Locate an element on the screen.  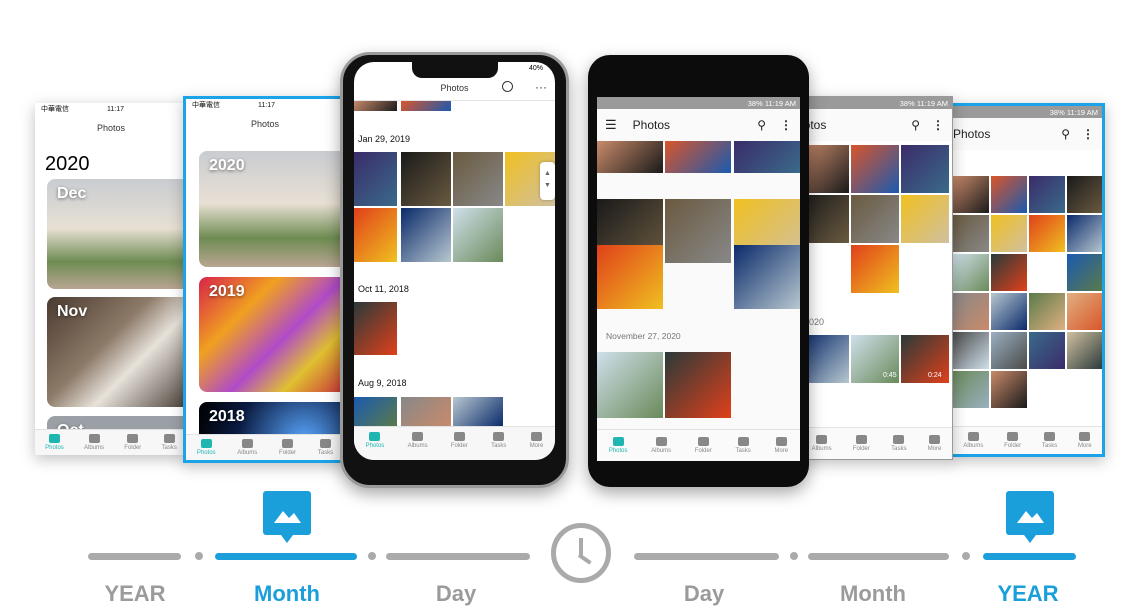
carrier: 中華電信 is located at coordinates (206, 105).